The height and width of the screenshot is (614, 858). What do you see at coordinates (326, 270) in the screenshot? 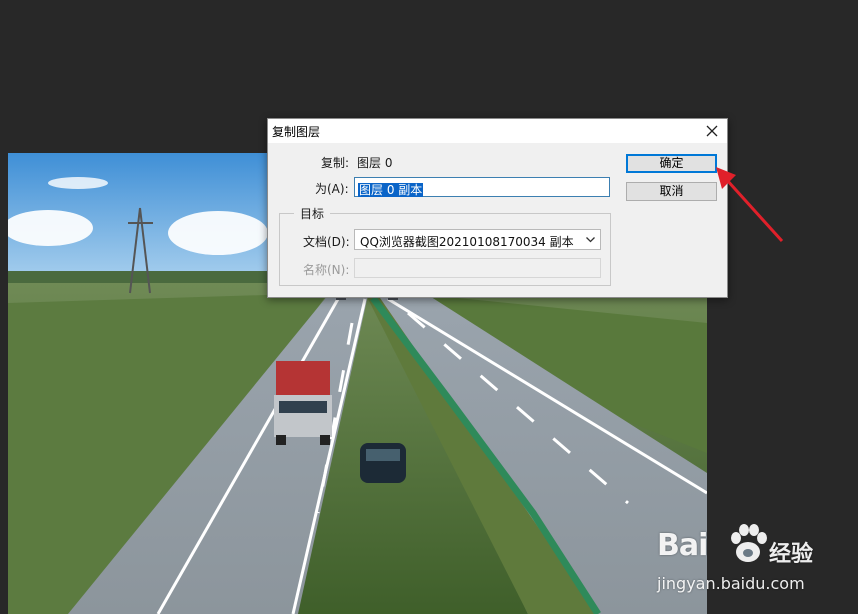
I see `name-label: 名称(N):` at bounding box center [326, 270].